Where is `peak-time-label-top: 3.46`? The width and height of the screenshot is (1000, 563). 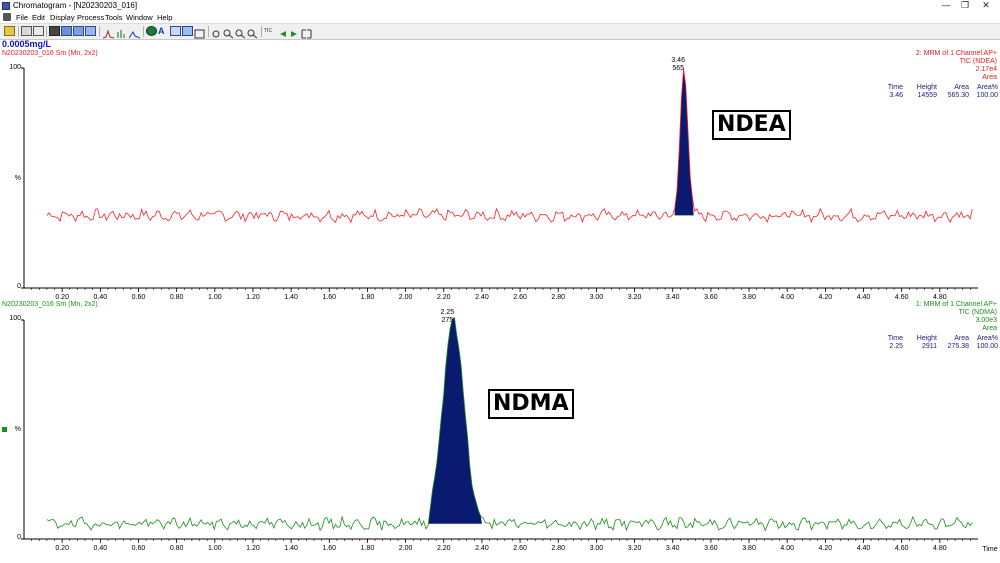
peak-time-label-top: 3.46 is located at coordinates (678, 60).